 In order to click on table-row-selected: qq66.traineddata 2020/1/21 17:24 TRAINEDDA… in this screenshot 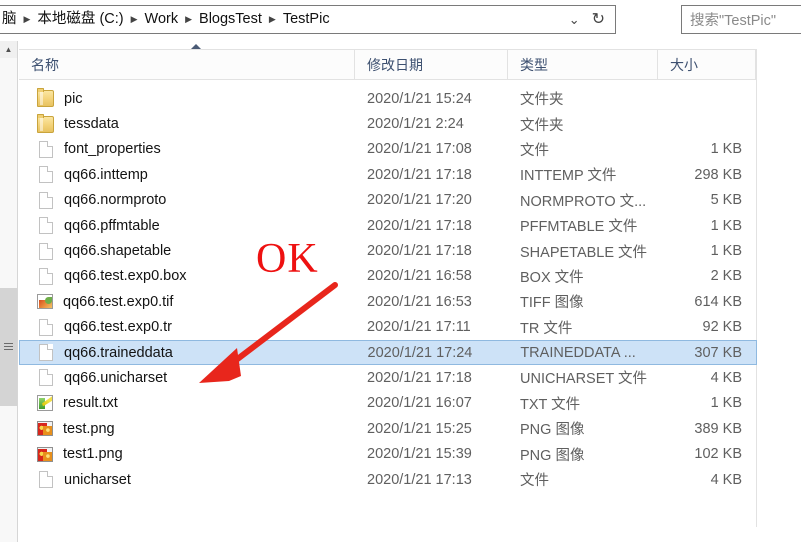, I will do `click(388, 352)`.